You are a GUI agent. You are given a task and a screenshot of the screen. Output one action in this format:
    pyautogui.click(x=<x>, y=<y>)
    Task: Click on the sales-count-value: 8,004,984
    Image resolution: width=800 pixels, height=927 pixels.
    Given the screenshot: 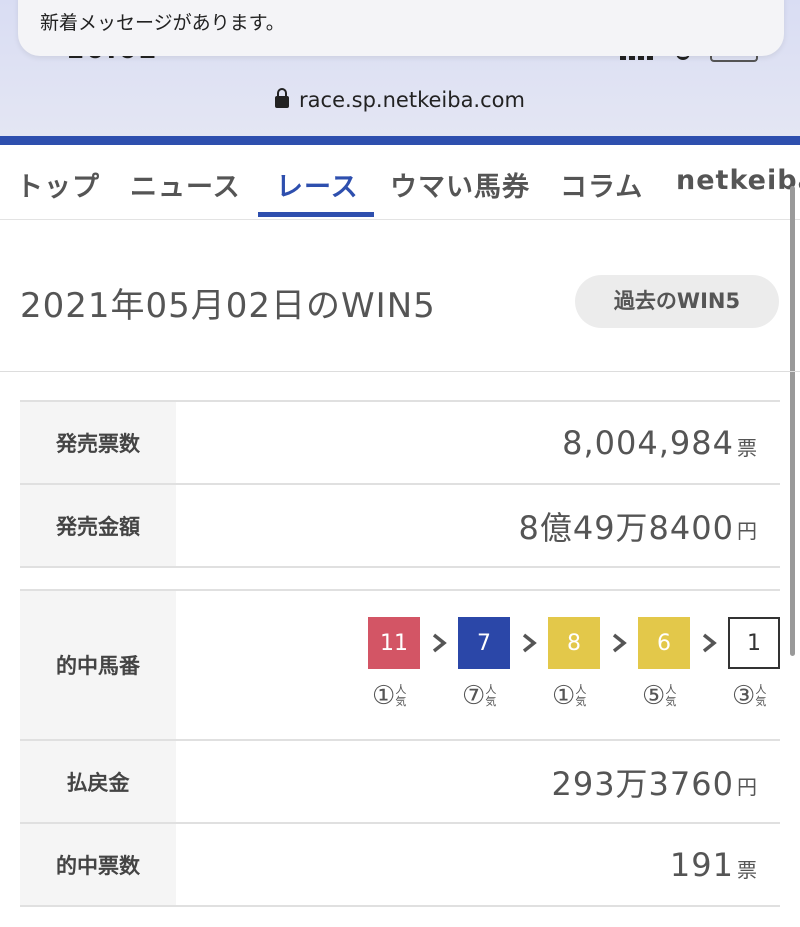 What is the action you would take?
    pyautogui.click(x=648, y=442)
    